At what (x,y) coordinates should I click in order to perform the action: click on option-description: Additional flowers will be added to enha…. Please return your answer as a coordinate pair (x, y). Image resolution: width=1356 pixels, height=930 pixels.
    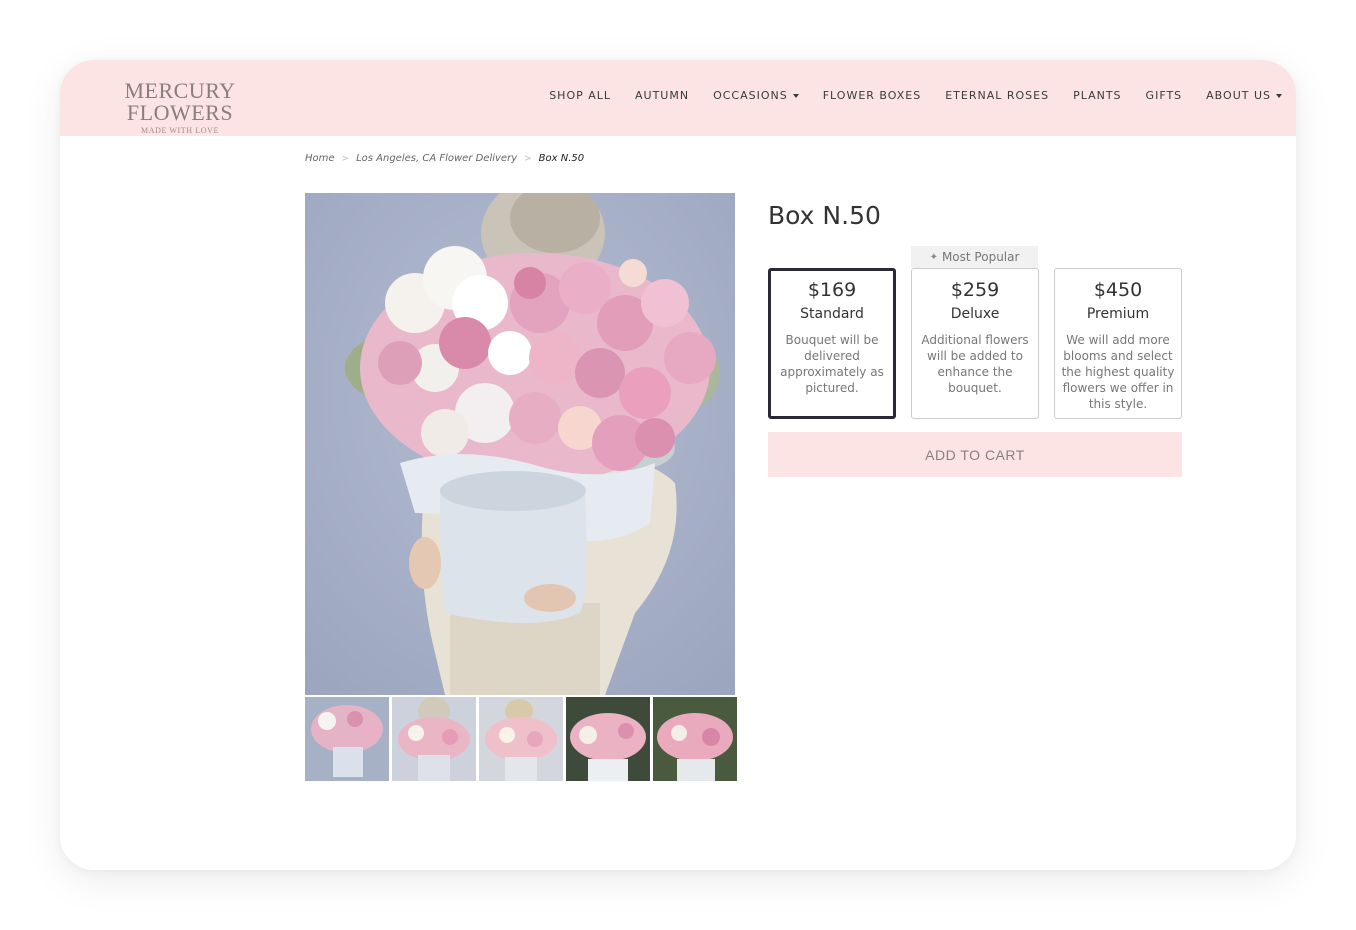
    Looking at the image, I should click on (975, 364).